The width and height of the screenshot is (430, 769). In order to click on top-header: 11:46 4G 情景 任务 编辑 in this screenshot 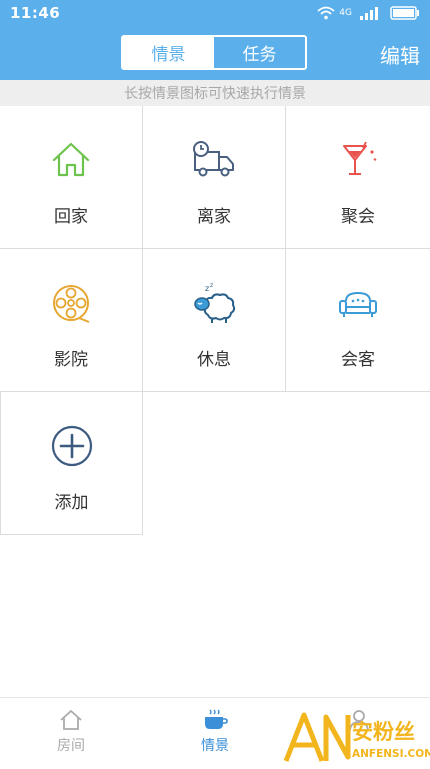, I will do `click(215, 40)`.